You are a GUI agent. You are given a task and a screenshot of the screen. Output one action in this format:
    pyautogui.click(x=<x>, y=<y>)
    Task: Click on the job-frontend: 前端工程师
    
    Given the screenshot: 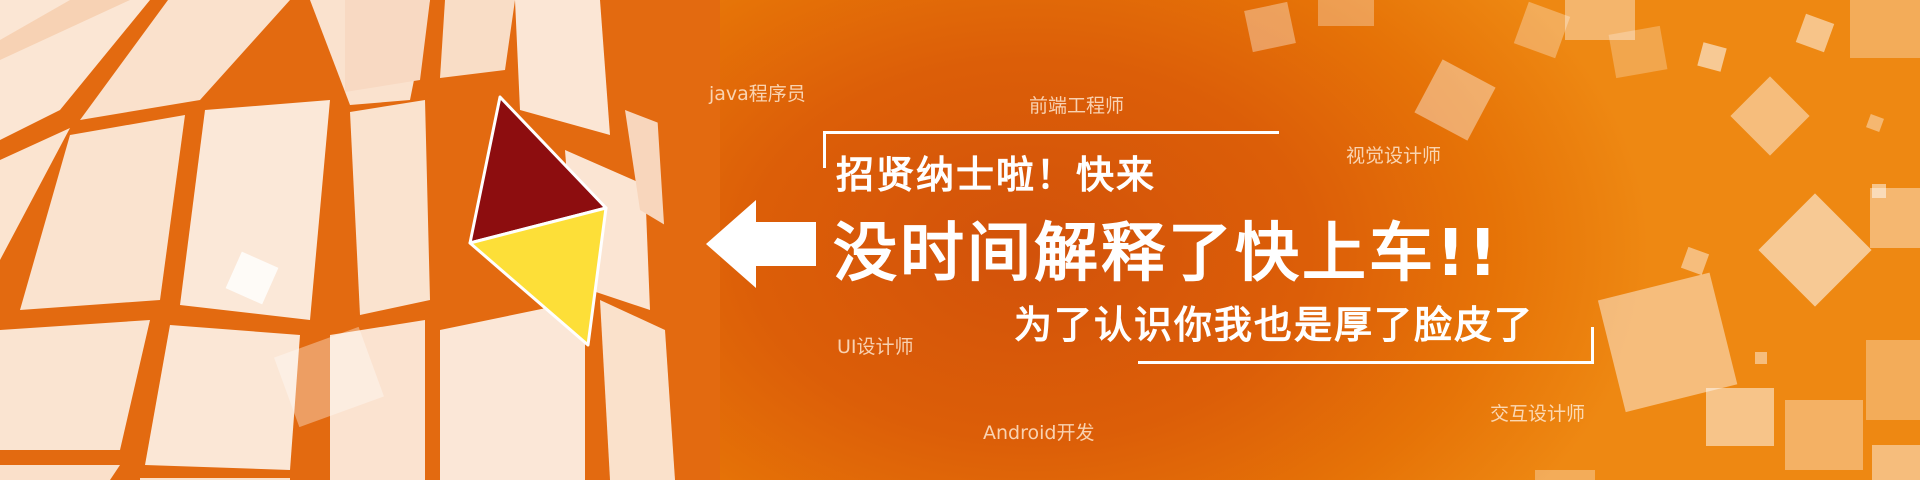 What is the action you would take?
    pyautogui.click(x=1077, y=106)
    